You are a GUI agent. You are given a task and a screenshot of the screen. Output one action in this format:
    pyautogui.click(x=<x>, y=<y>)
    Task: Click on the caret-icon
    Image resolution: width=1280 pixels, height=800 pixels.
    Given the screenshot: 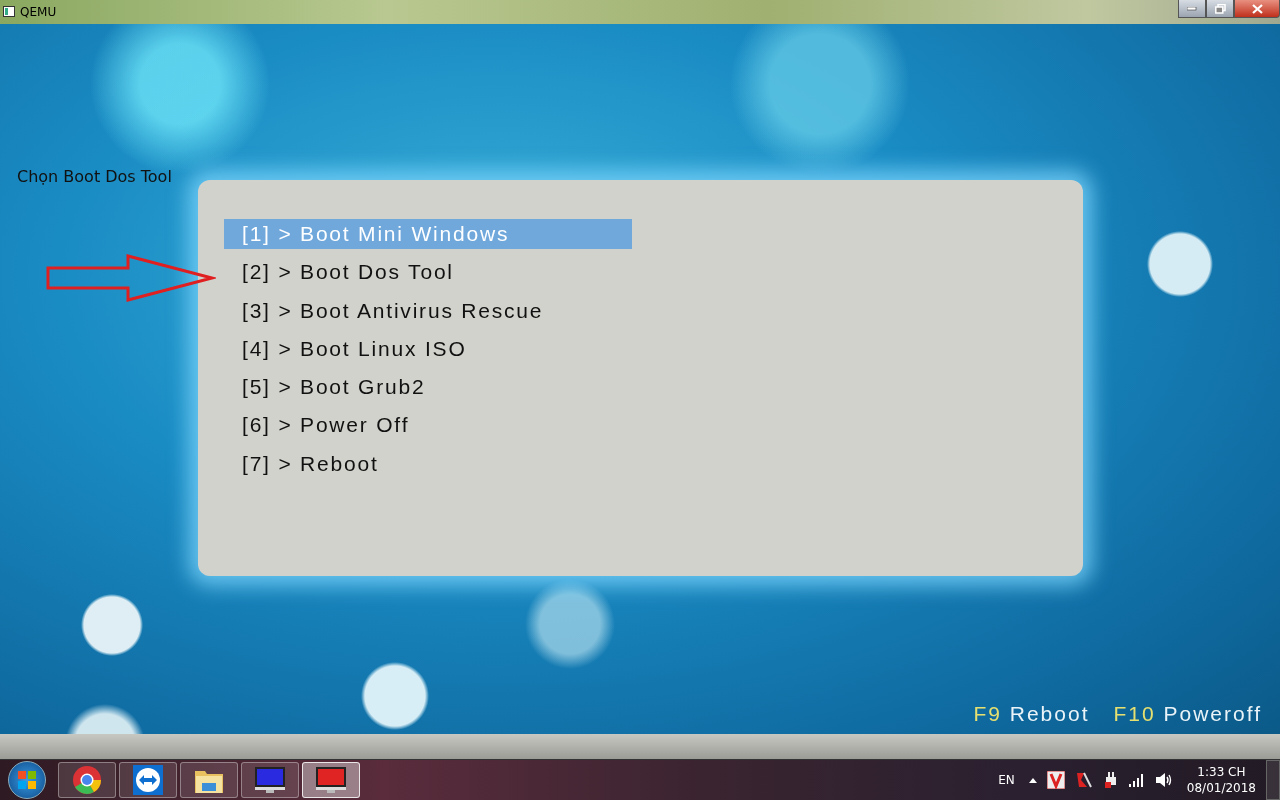 What is the action you would take?
    pyautogui.click(x=1032, y=780)
    